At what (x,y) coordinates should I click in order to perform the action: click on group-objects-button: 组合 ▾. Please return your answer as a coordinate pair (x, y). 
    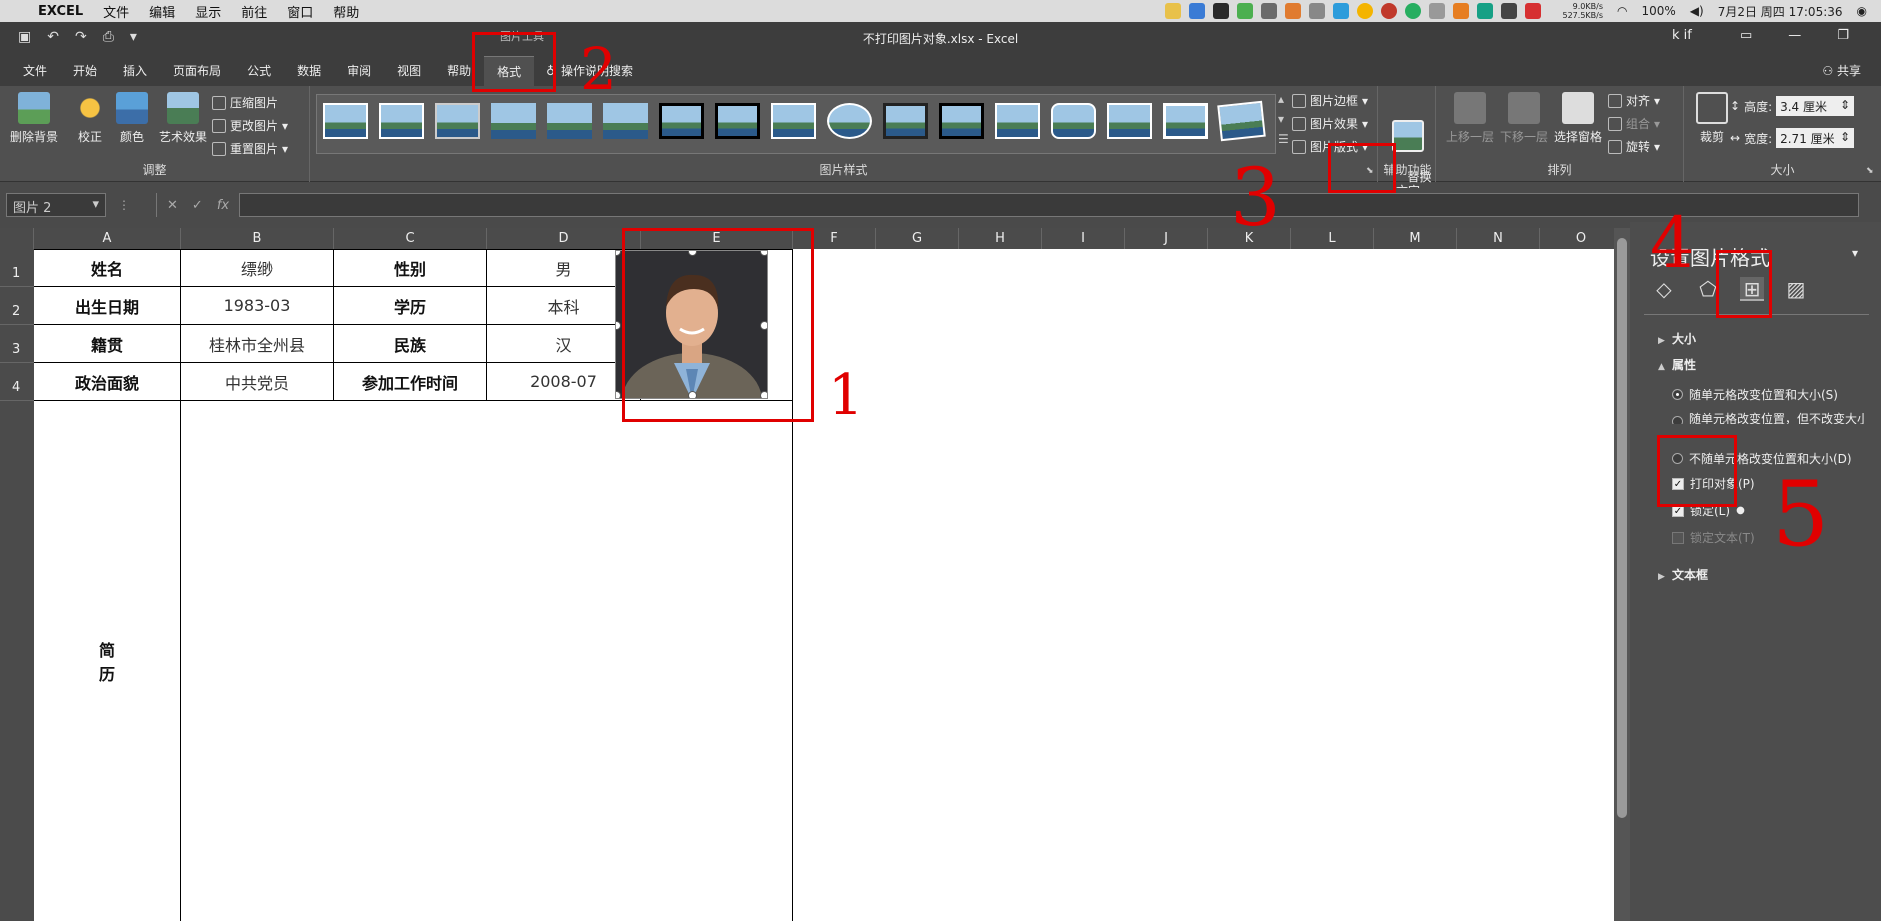
    Looking at the image, I should click on (1634, 123).